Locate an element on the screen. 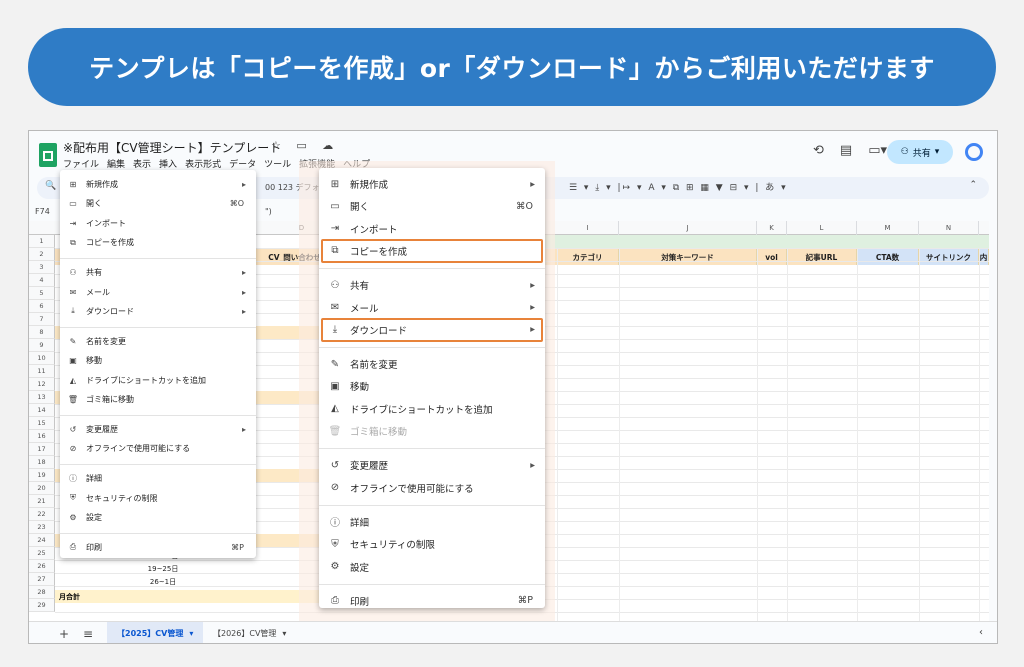 The width and height of the screenshot is (1024, 667). column-header: L is located at coordinates (822, 228).